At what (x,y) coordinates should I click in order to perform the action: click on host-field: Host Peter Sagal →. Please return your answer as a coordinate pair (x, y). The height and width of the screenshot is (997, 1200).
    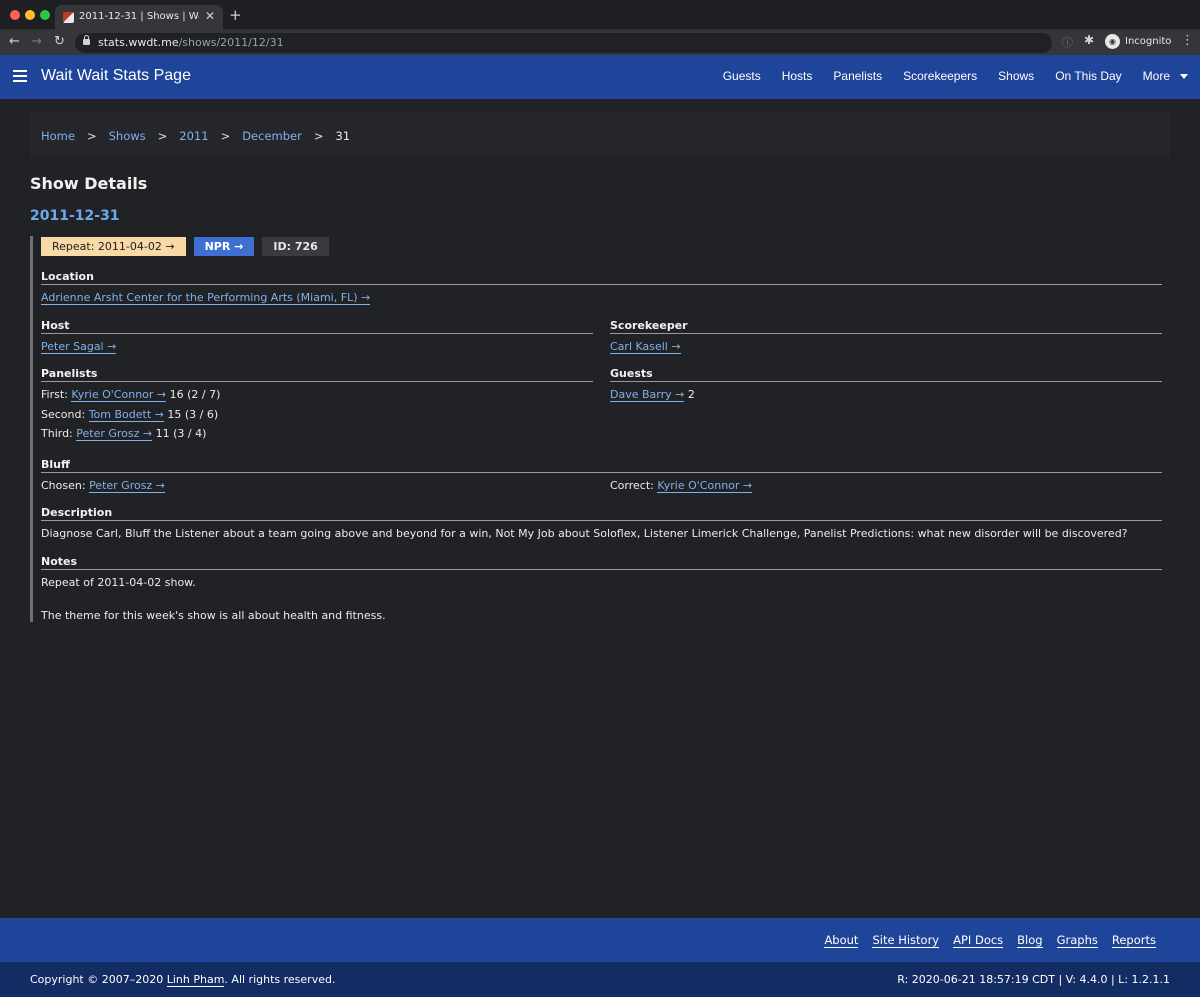
    Looking at the image, I should click on (317, 338).